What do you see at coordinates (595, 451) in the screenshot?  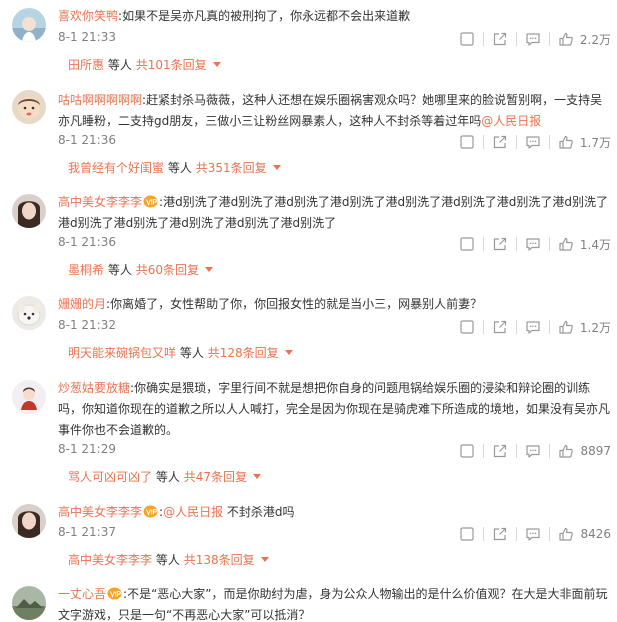 I see `like-count: 8897` at bounding box center [595, 451].